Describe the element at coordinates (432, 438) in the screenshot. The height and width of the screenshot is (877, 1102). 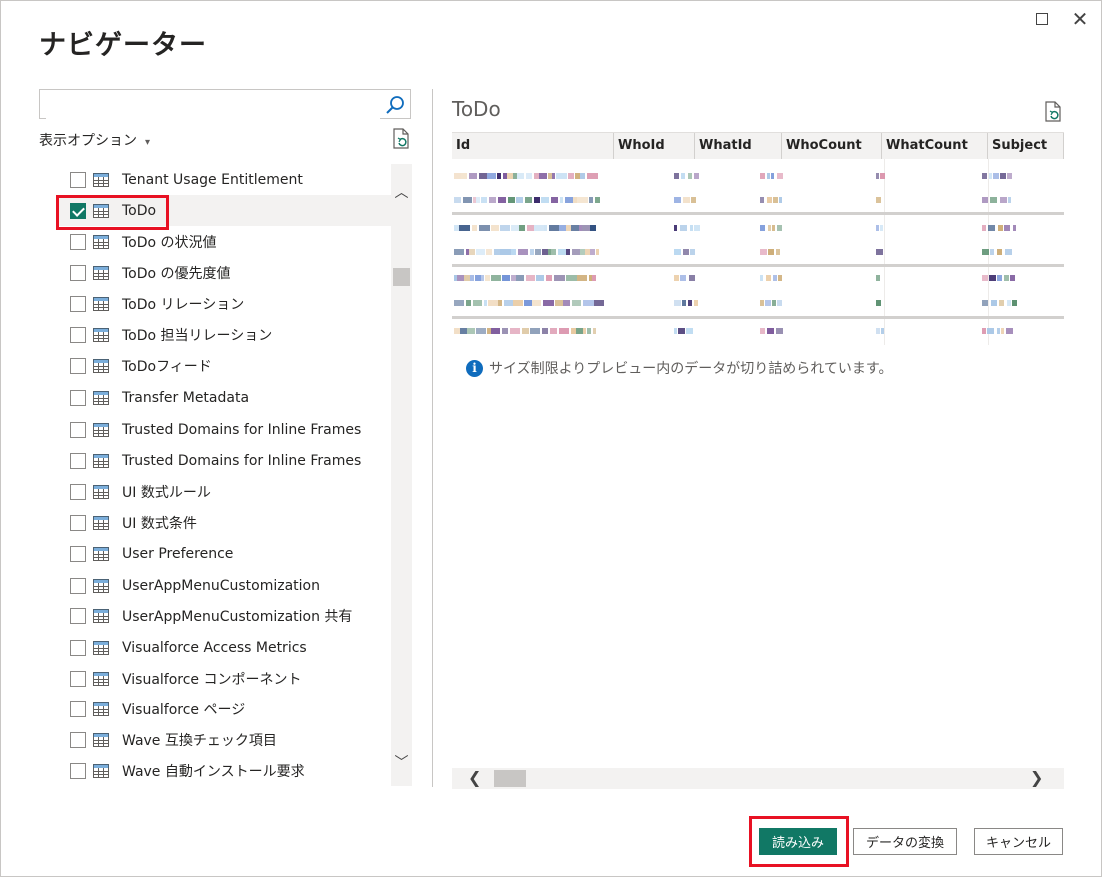
I see `pane-divider` at that location.